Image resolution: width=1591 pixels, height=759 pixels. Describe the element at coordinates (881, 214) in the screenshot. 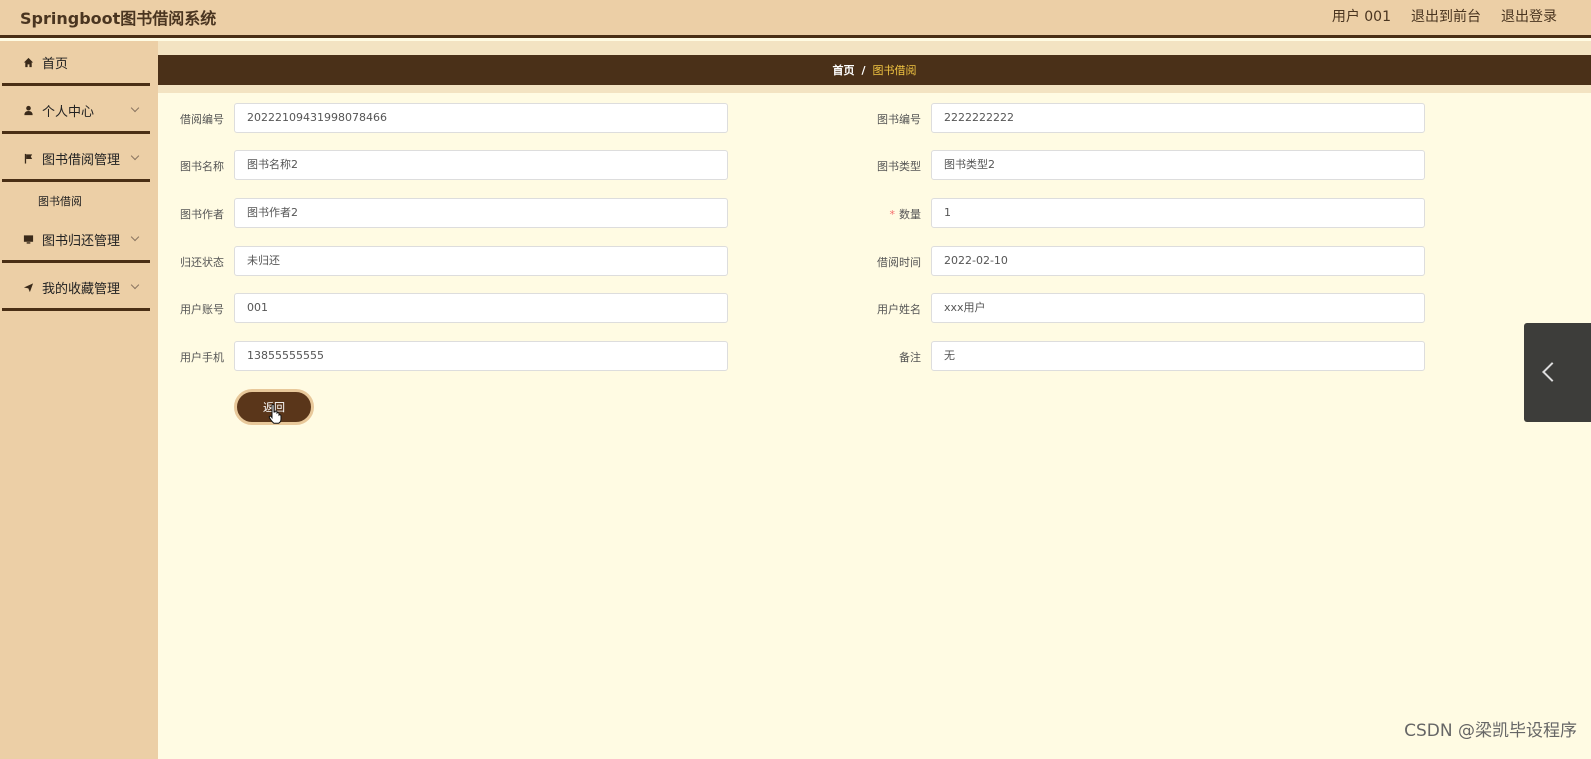

I see `quantity-label: * 数量` at that location.